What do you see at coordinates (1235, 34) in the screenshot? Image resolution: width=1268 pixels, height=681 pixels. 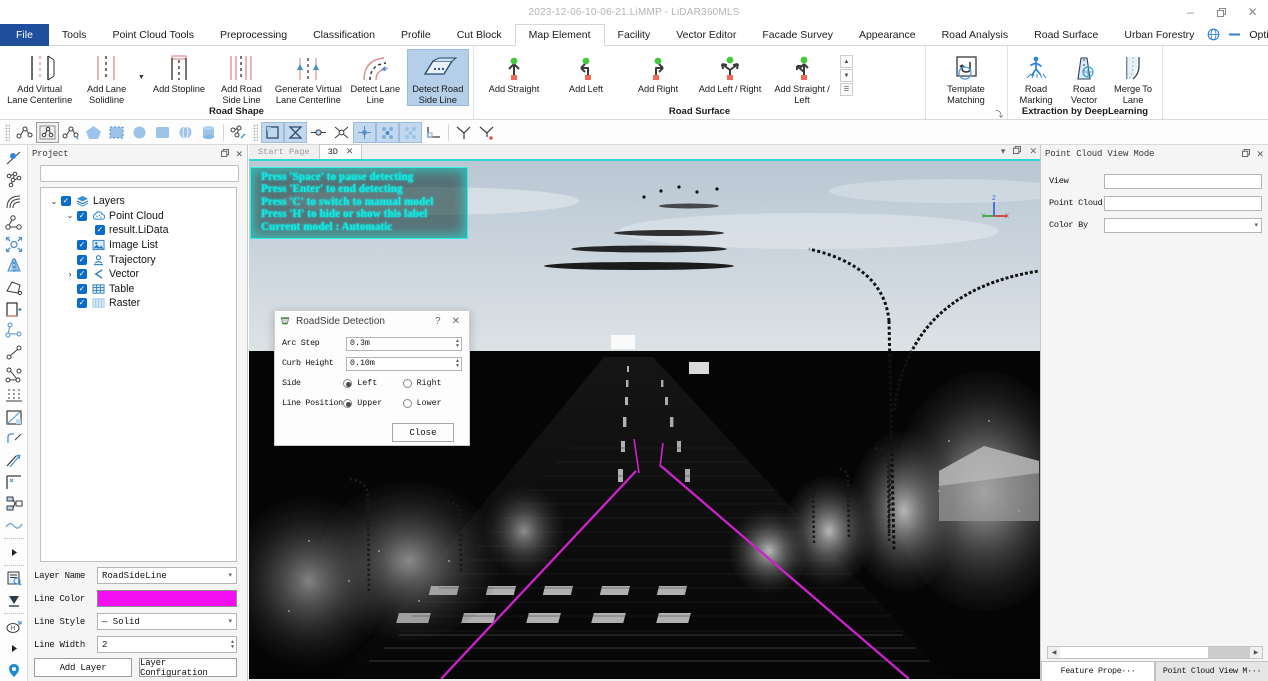 I see `collapse-ribbon-icon` at bounding box center [1235, 34].